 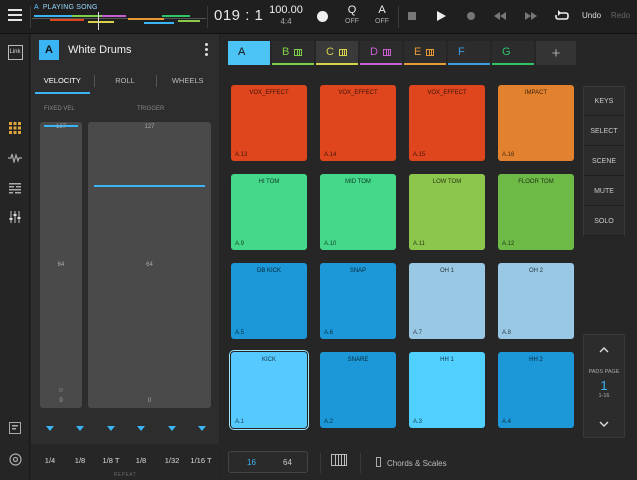 What do you see at coordinates (342, 52) in the screenshot?
I see `instrument-type-icon` at bounding box center [342, 52].